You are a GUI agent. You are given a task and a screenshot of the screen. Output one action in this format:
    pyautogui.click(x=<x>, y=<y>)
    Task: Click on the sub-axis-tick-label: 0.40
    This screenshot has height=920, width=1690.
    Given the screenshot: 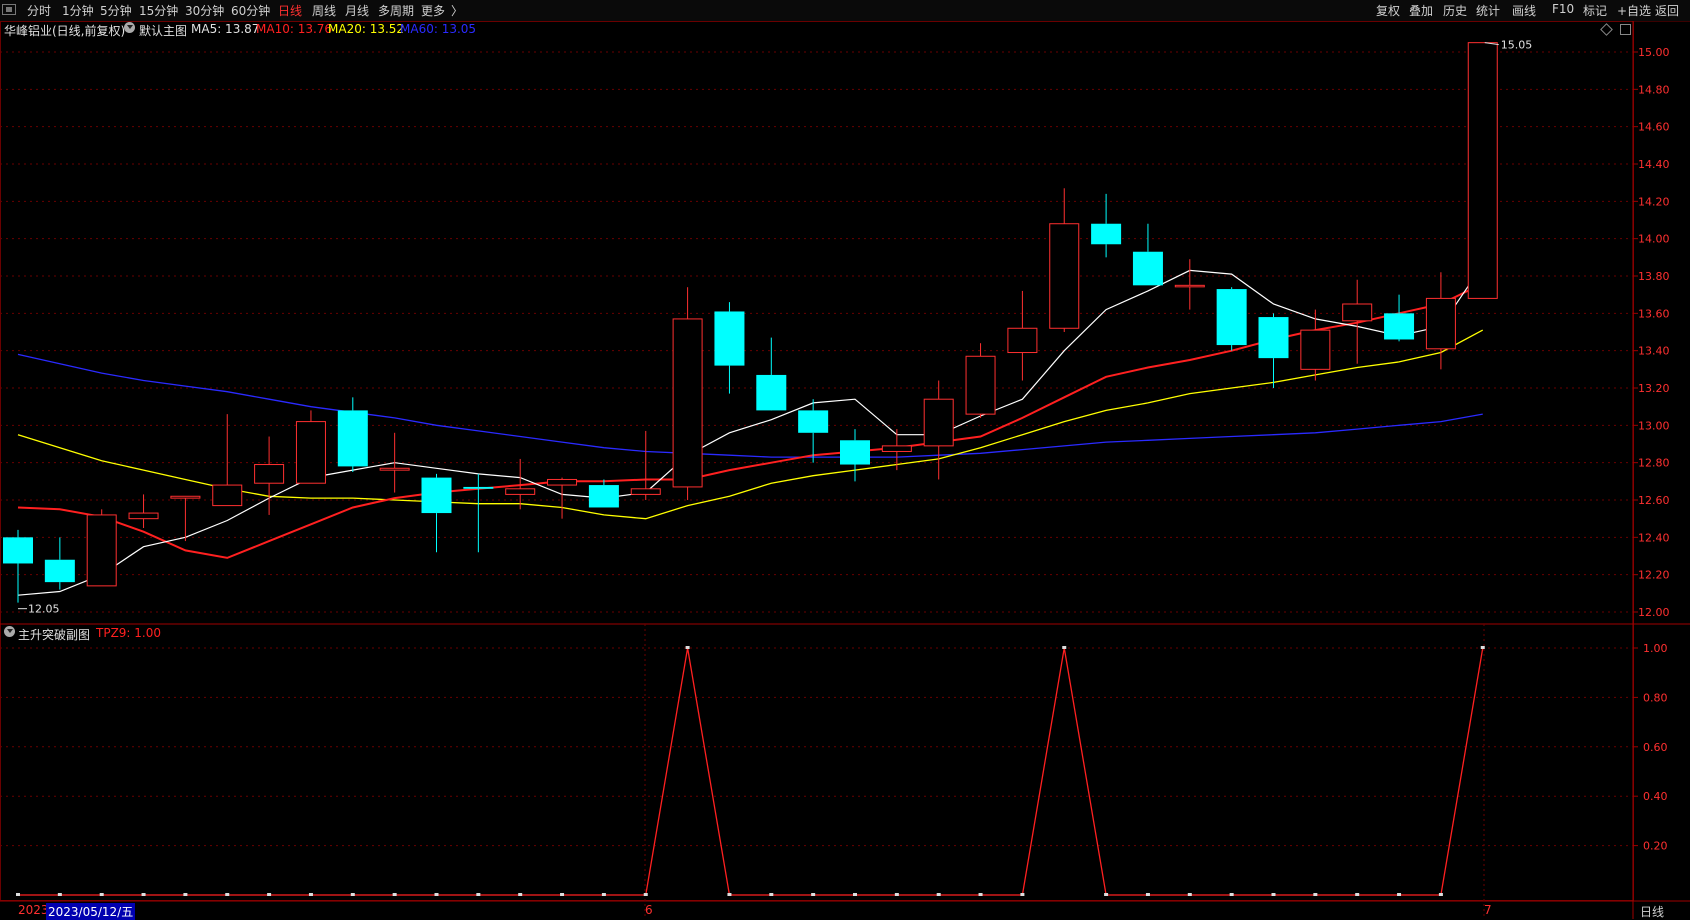 What is the action you would take?
    pyautogui.click(x=1655, y=796)
    